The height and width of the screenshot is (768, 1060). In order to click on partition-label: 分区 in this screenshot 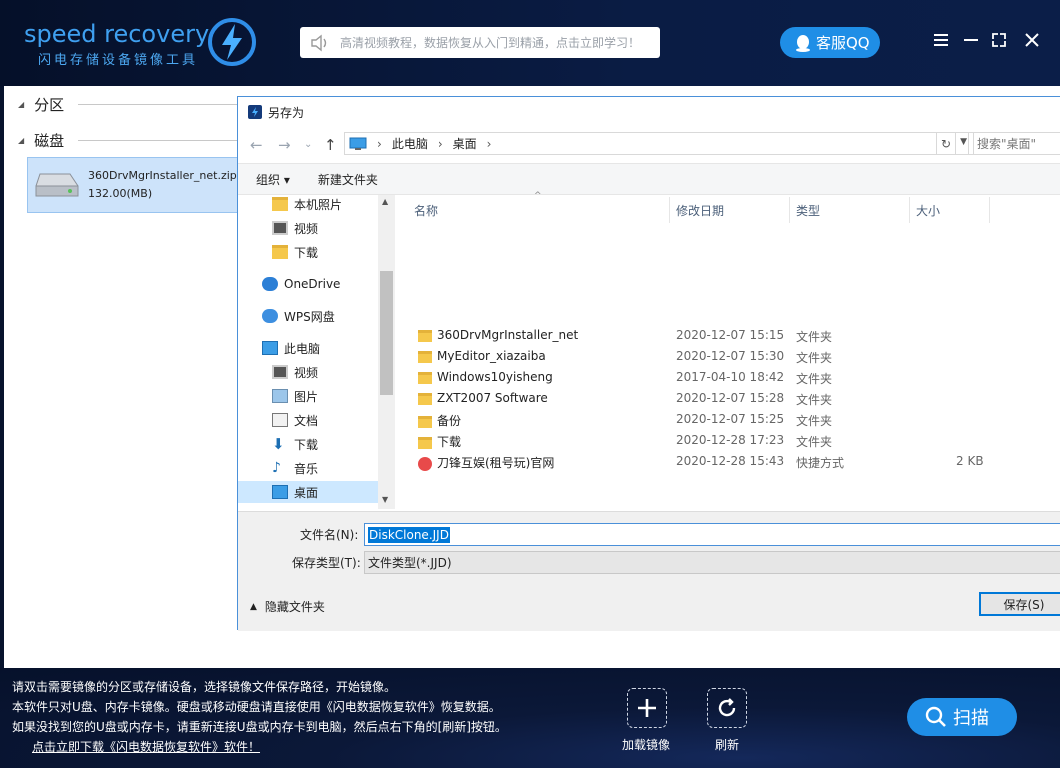, I will do `click(49, 105)`.